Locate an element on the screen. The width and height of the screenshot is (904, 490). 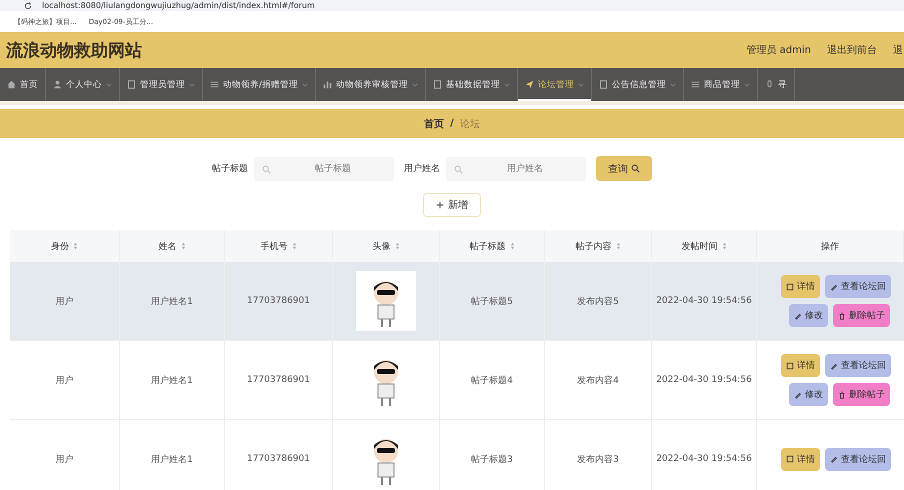
header-link: 退 is located at coordinates (898, 50).